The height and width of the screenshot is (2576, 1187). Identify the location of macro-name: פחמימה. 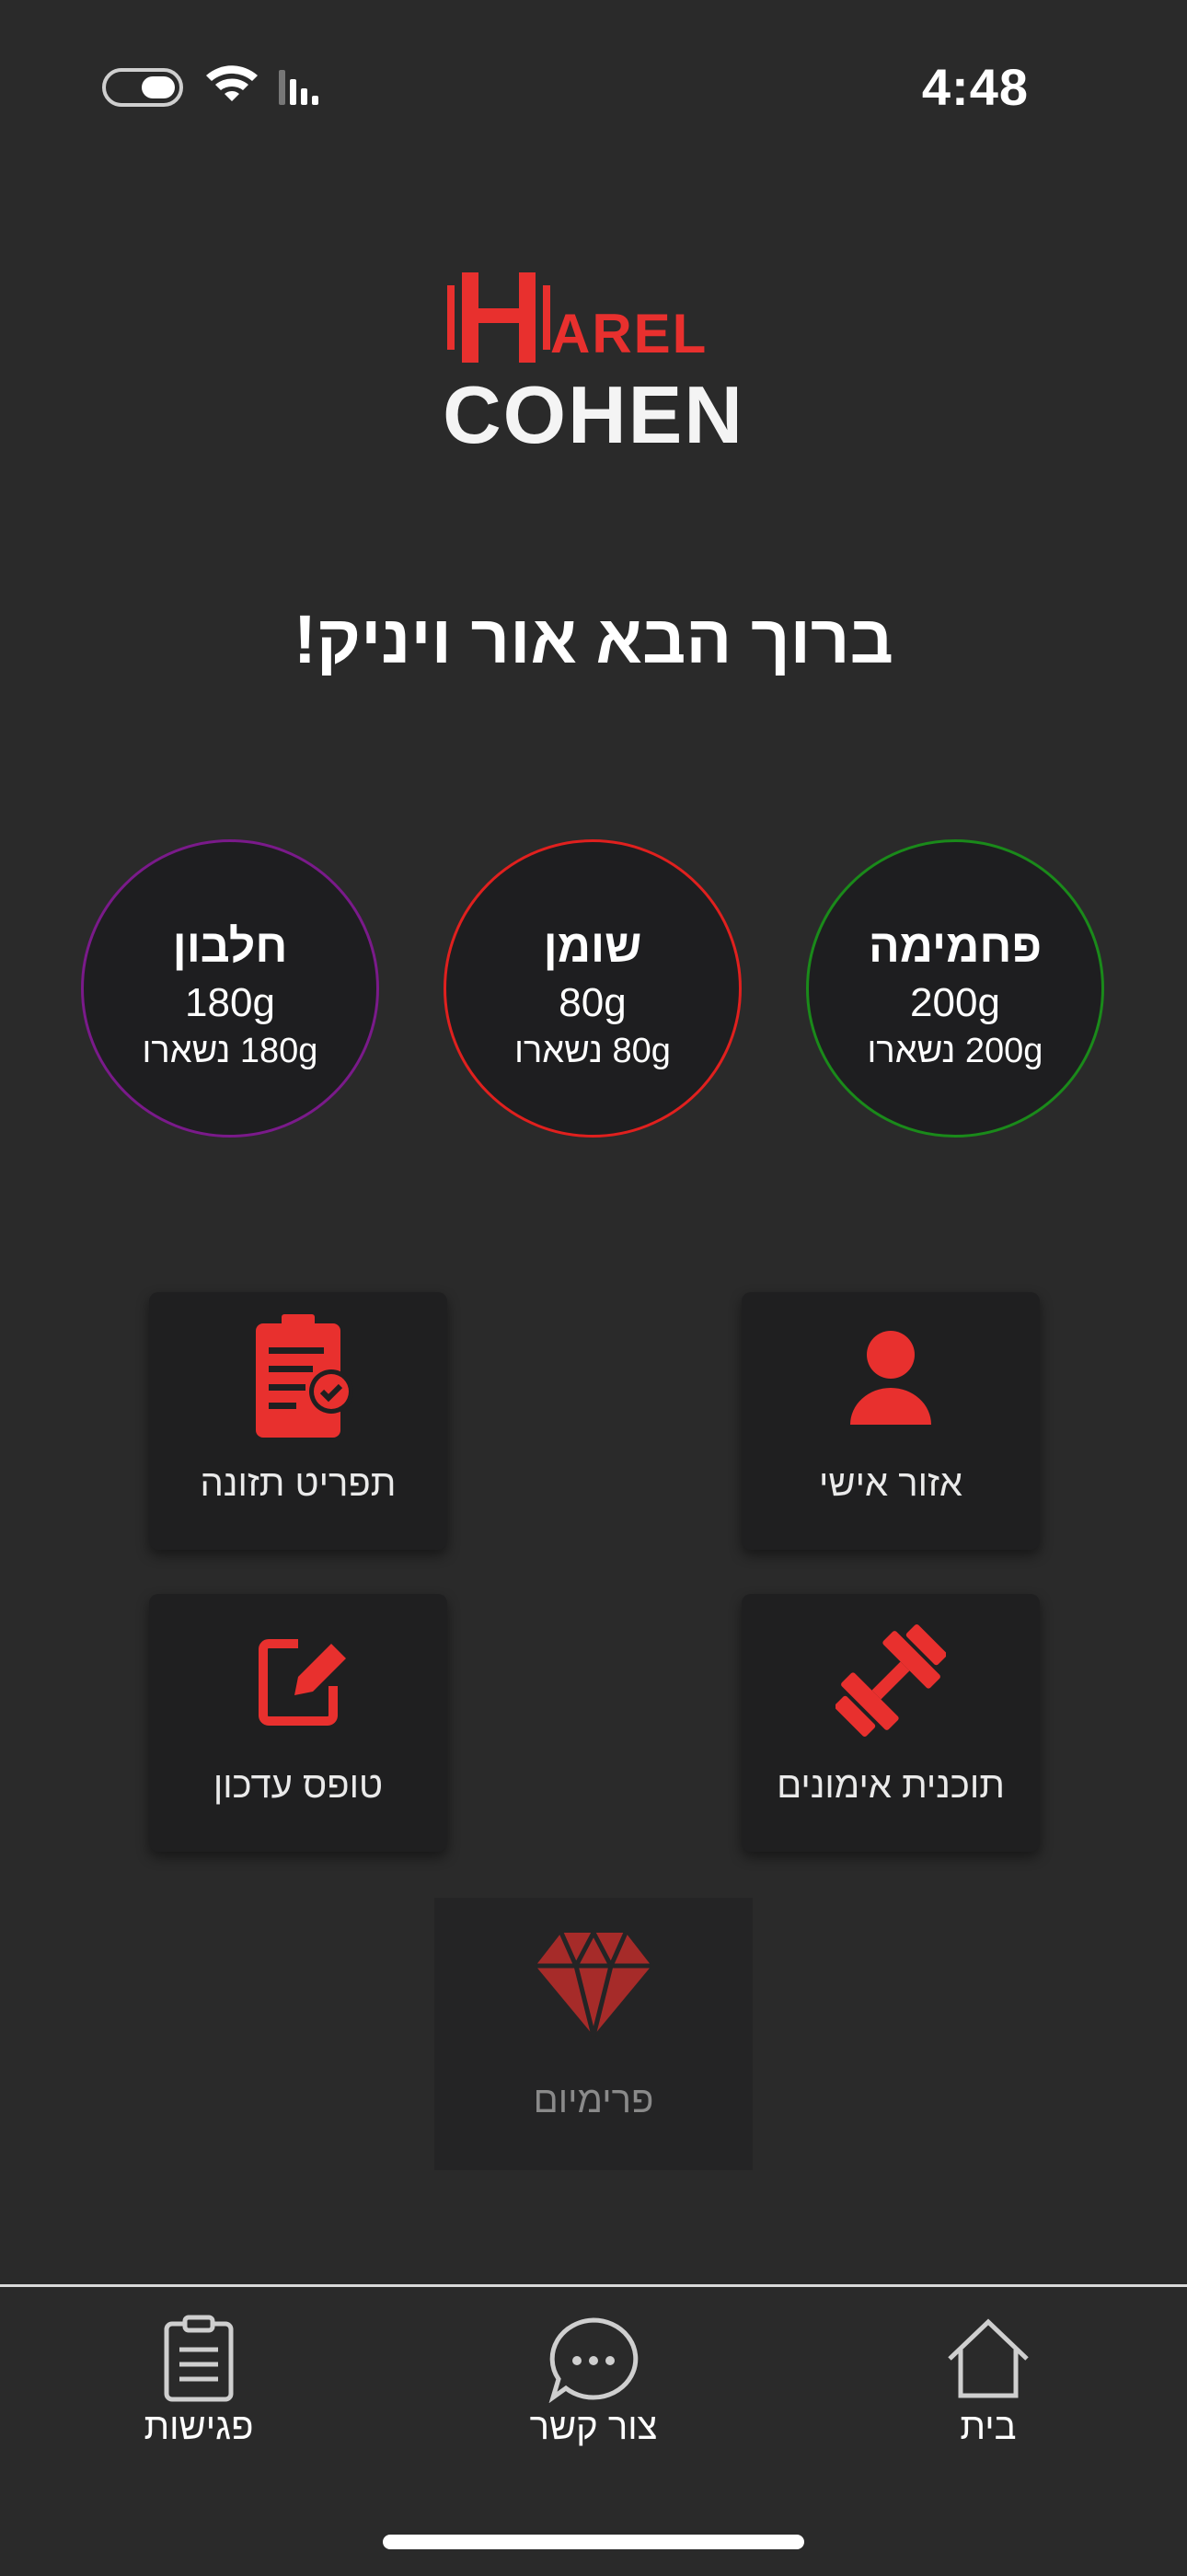
(955, 946).